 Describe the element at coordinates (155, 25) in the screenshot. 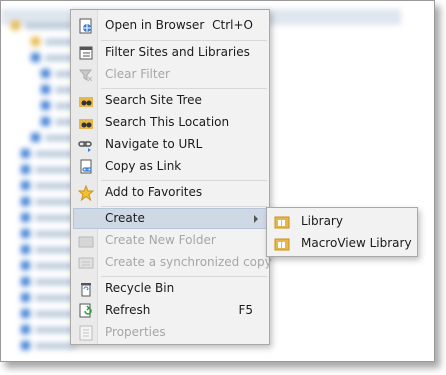

I see `menu-item-label: Open in Browser` at that location.